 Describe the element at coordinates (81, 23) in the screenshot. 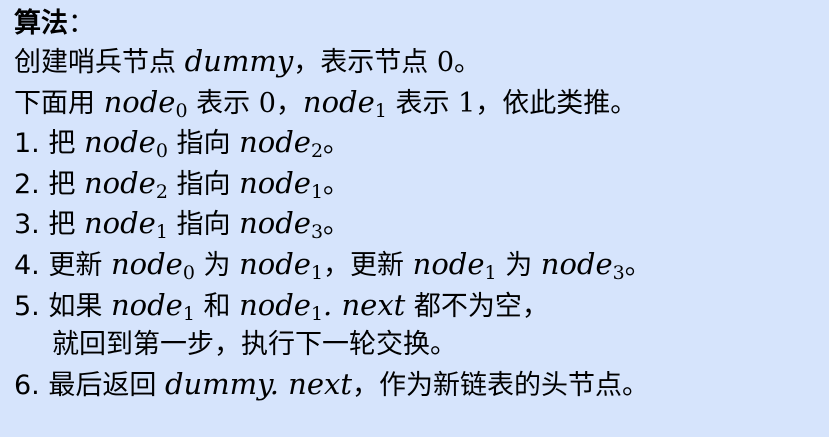

I see `heading-colon: ：` at that location.